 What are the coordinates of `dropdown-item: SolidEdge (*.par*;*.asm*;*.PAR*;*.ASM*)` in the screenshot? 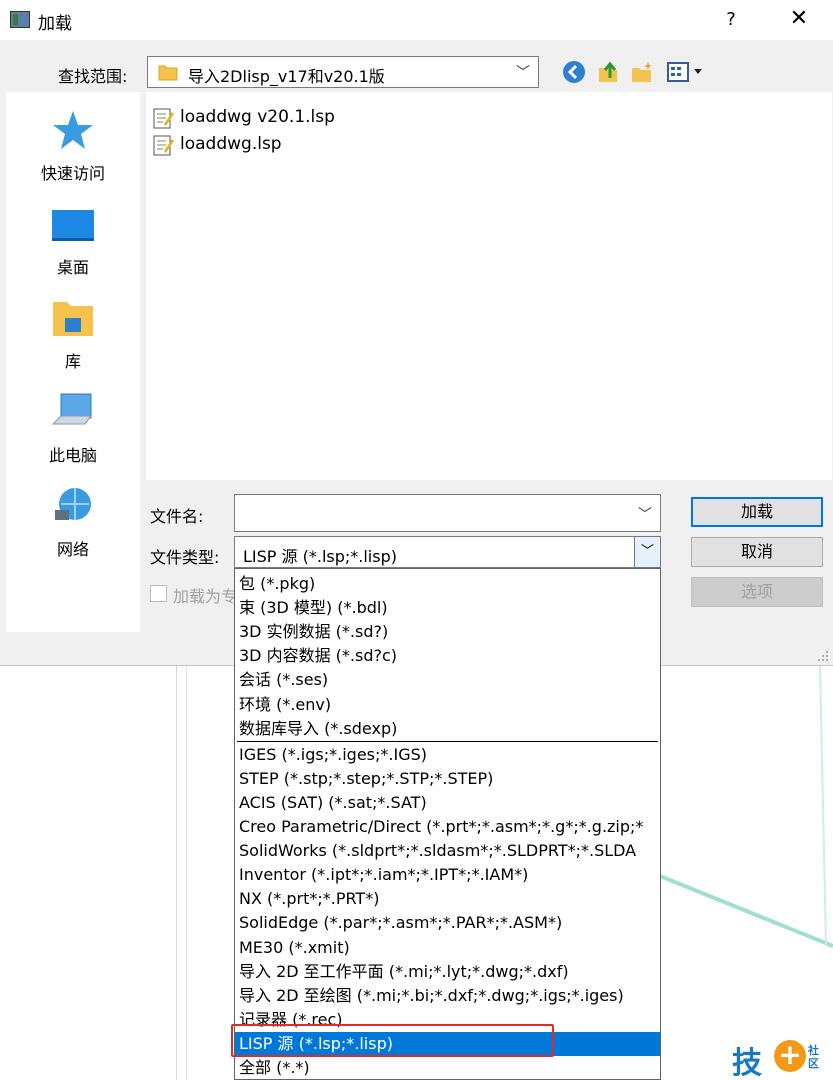 It's located at (447, 923).